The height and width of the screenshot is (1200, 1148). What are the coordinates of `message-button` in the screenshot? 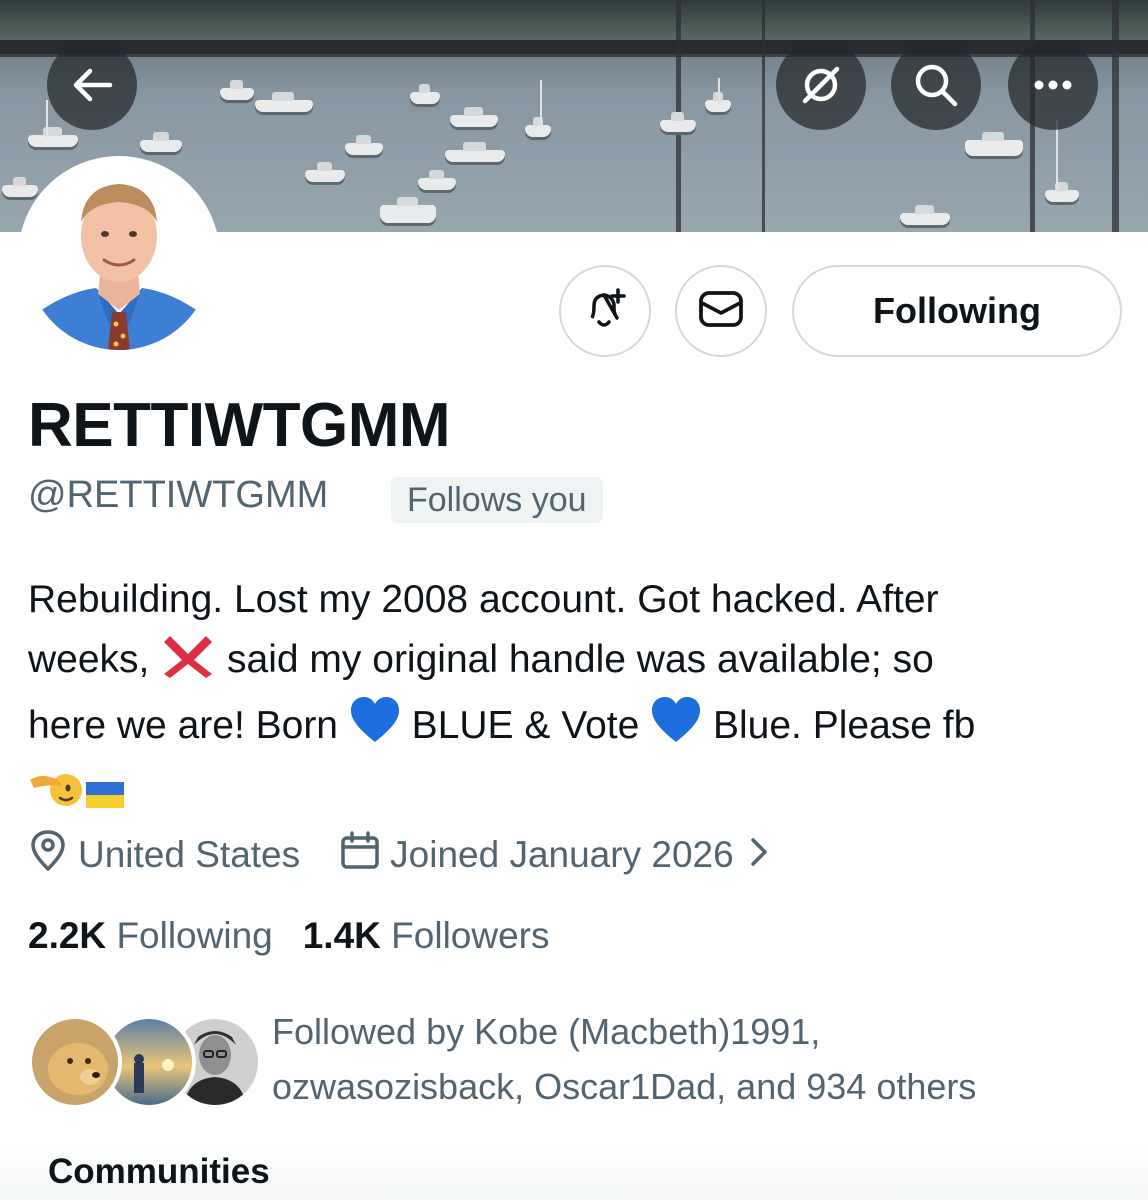 It's located at (721, 311).